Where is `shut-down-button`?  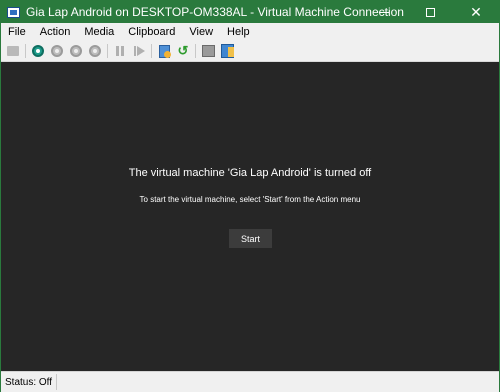 shut-down-button is located at coordinates (76, 51).